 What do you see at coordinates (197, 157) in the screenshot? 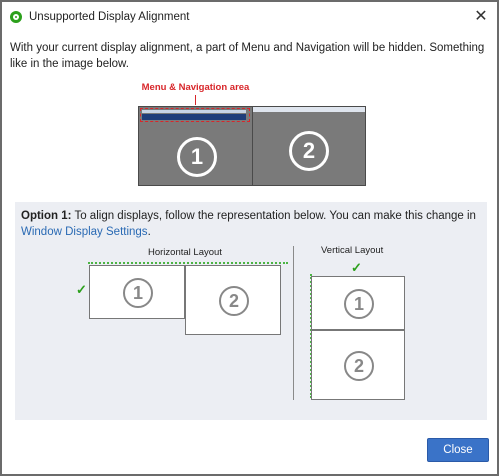
I see `monitor-1-number: 1` at bounding box center [197, 157].